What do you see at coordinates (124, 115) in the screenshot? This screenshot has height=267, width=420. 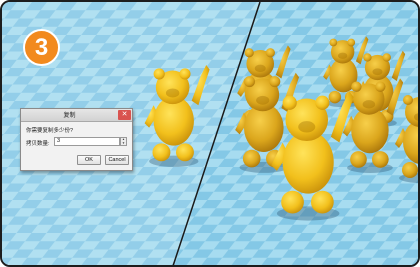 I see `close-icon: ✕` at bounding box center [124, 115].